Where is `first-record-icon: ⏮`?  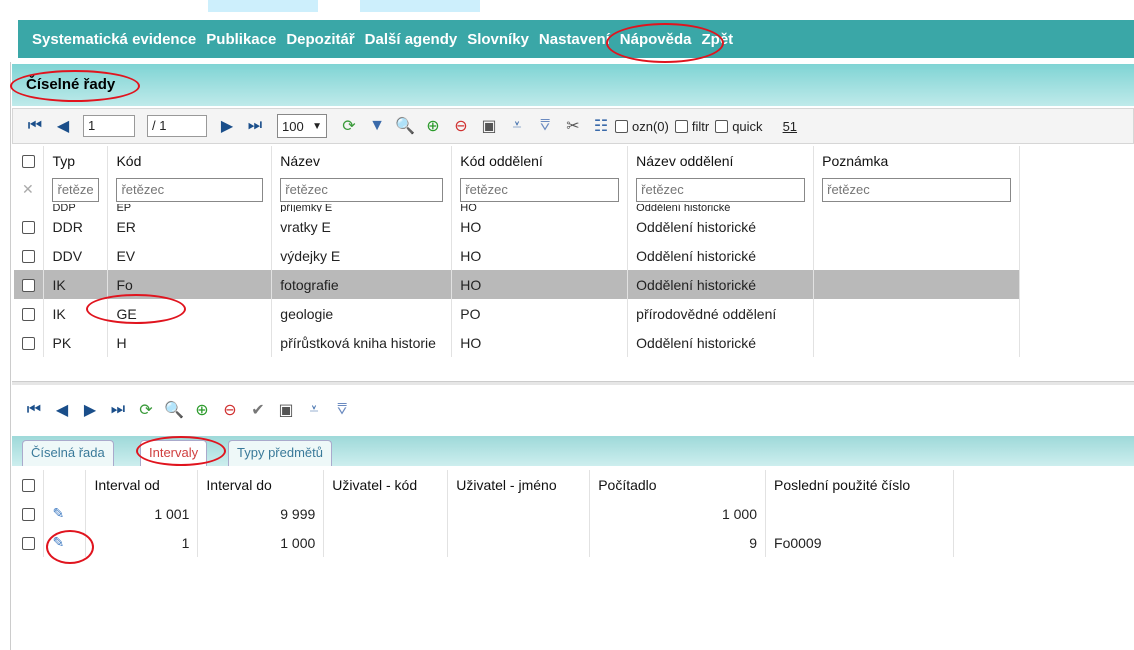 first-record-icon: ⏮ is located at coordinates (34, 410).